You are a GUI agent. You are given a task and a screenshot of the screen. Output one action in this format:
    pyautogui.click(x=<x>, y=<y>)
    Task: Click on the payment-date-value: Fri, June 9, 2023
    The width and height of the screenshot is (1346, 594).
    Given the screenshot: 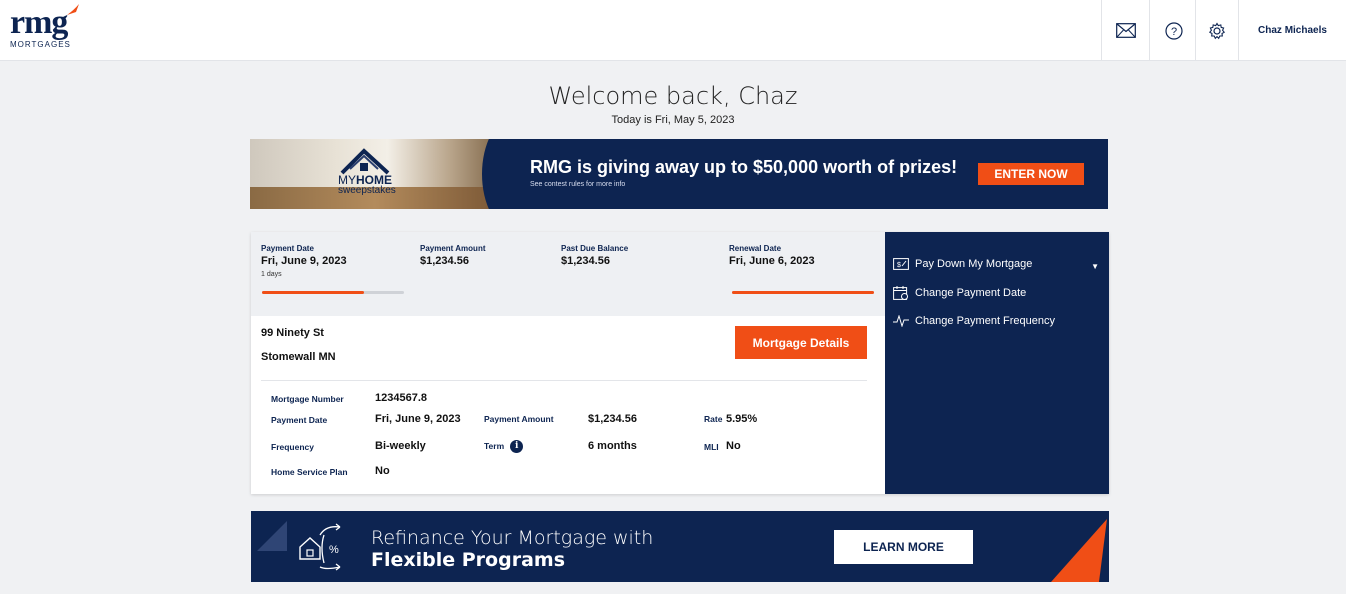 What is the action you would take?
    pyautogui.click(x=304, y=261)
    